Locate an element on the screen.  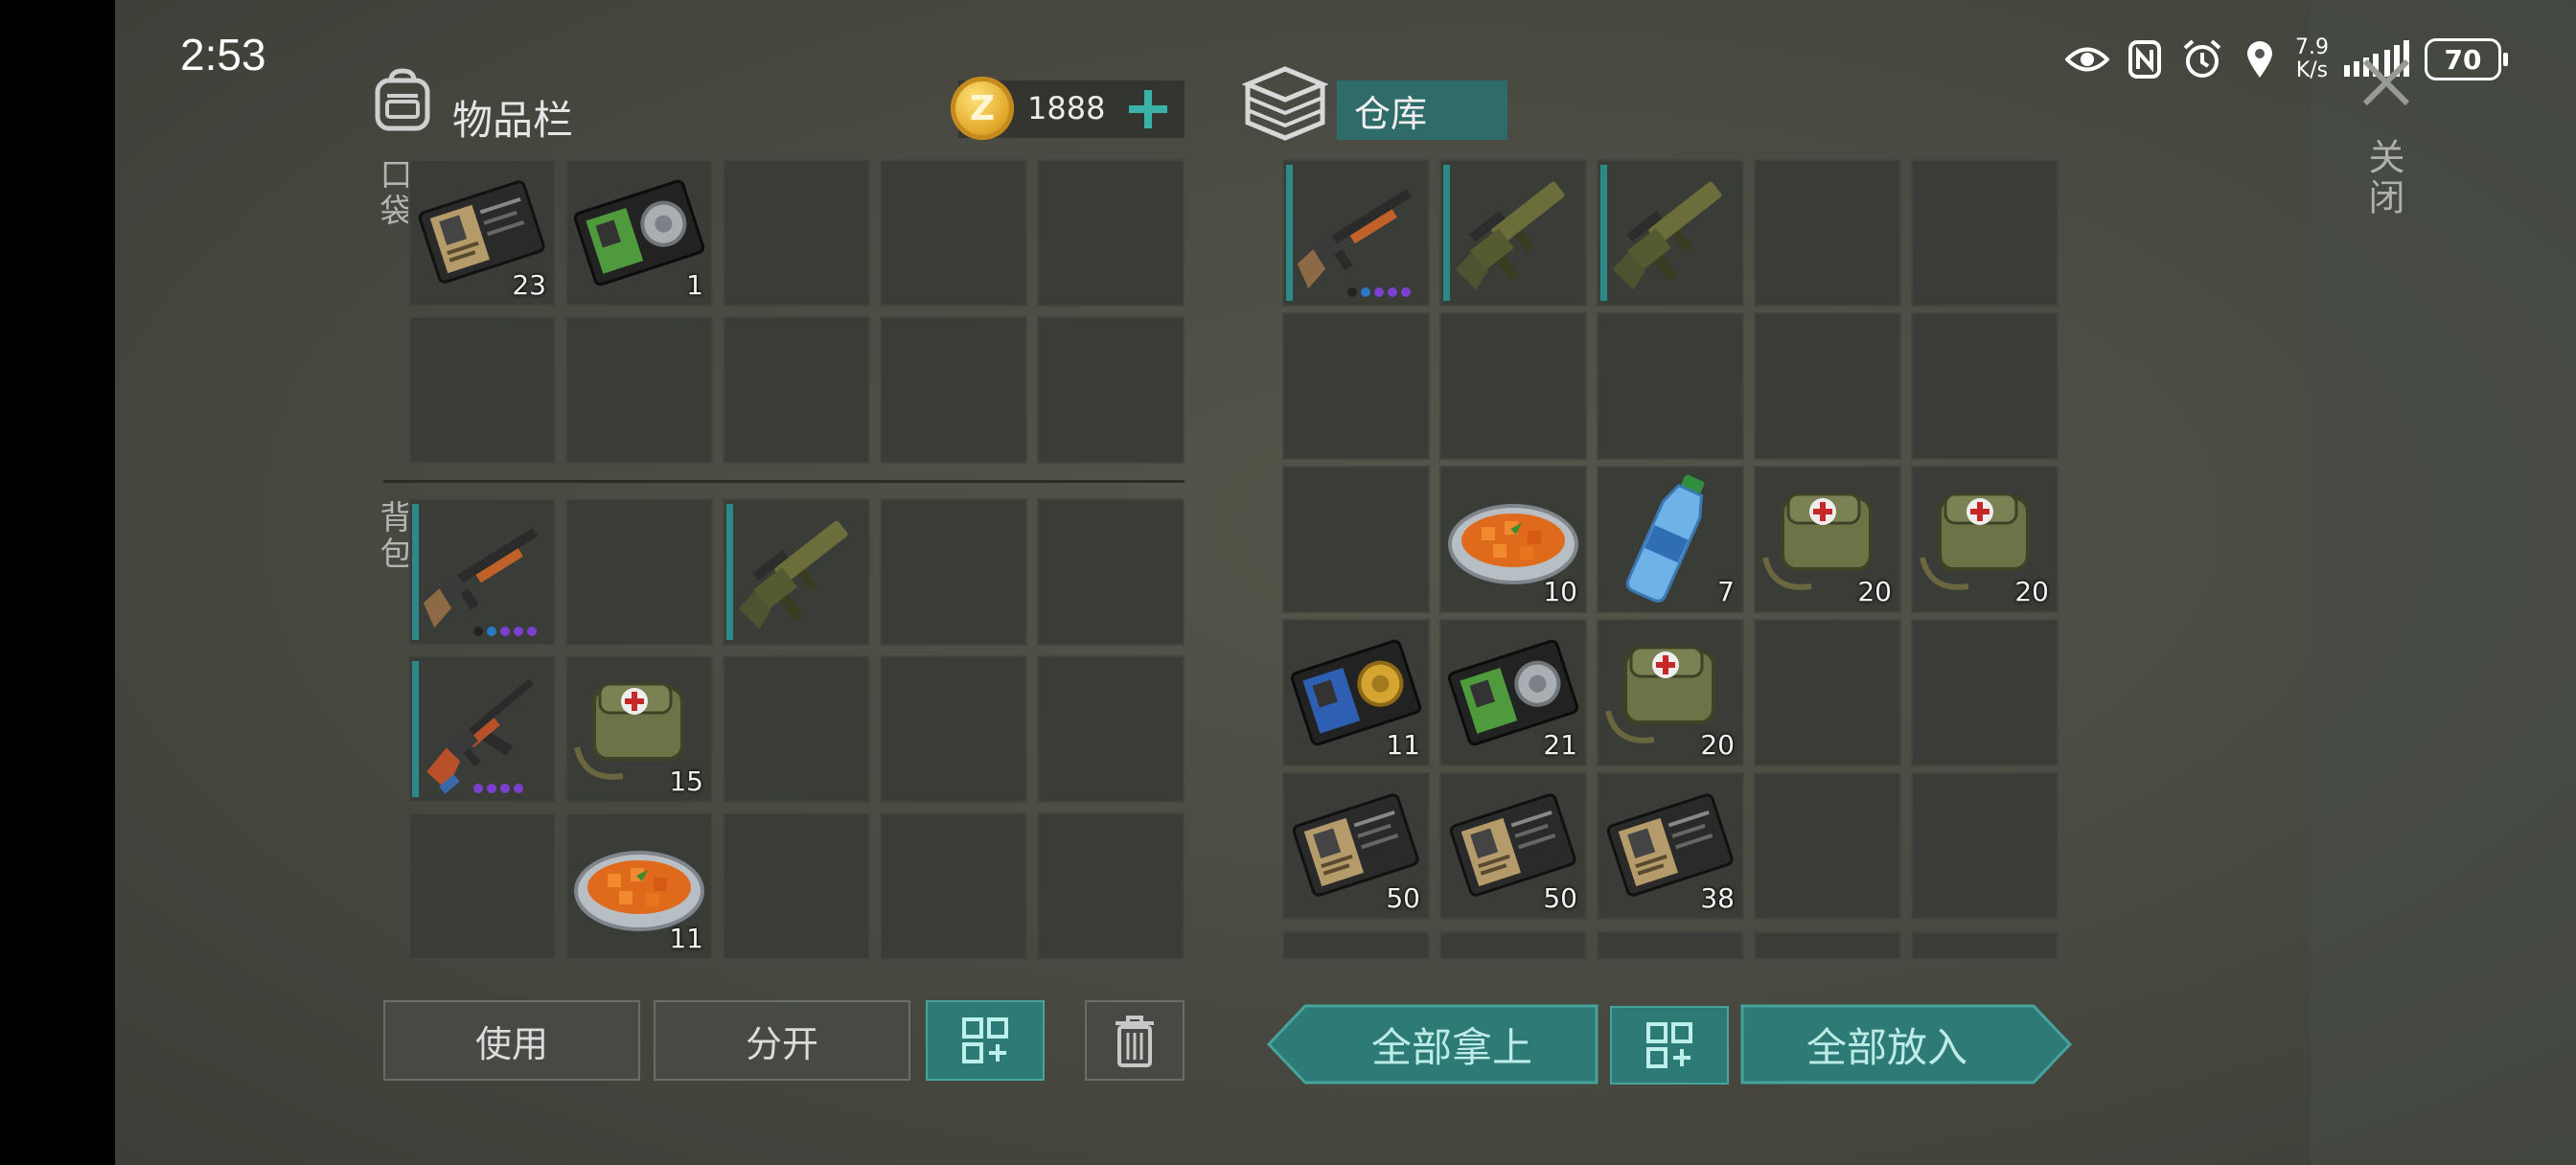
inventory-sort-button is located at coordinates (985, 1040).